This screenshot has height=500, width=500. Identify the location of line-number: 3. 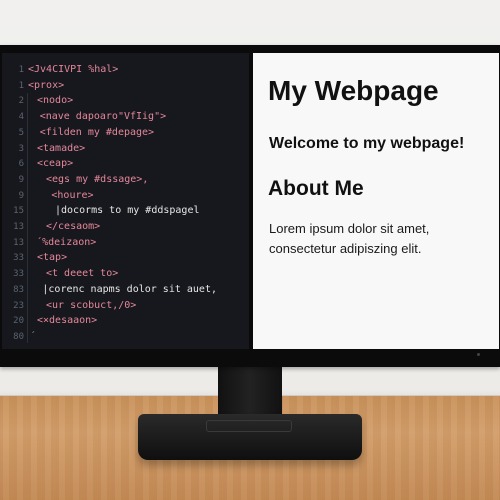
(21, 148).